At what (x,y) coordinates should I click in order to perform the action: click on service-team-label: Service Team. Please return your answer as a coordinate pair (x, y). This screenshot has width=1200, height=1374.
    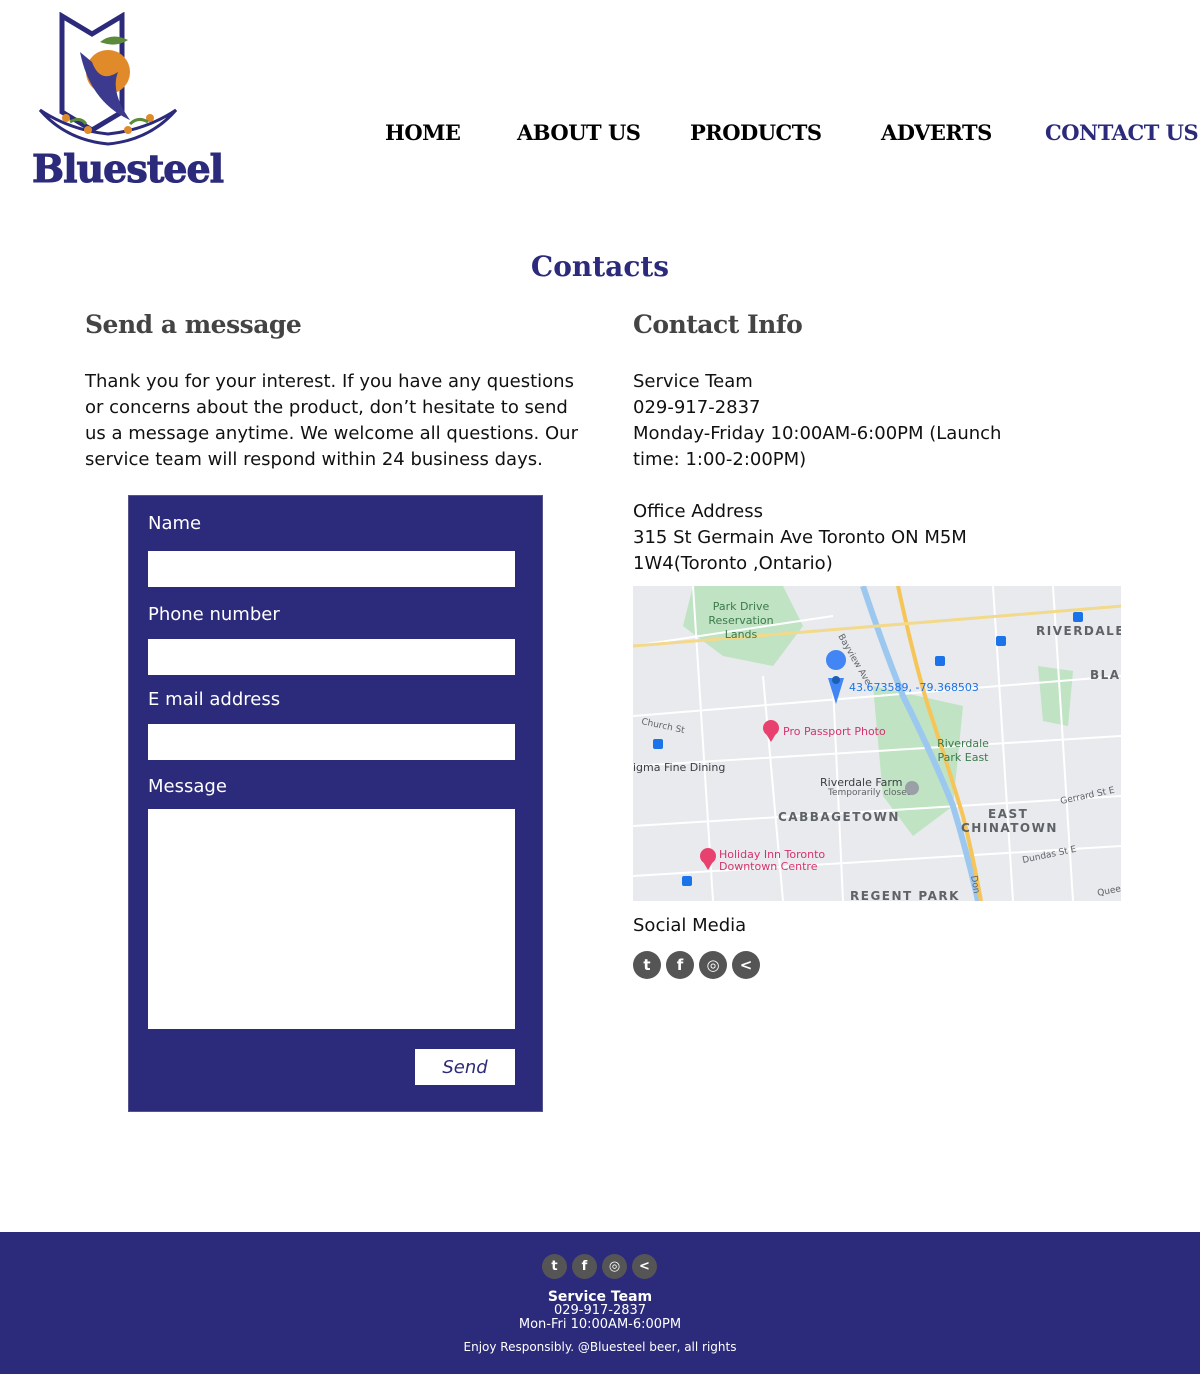
    Looking at the image, I should click on (693, 381).